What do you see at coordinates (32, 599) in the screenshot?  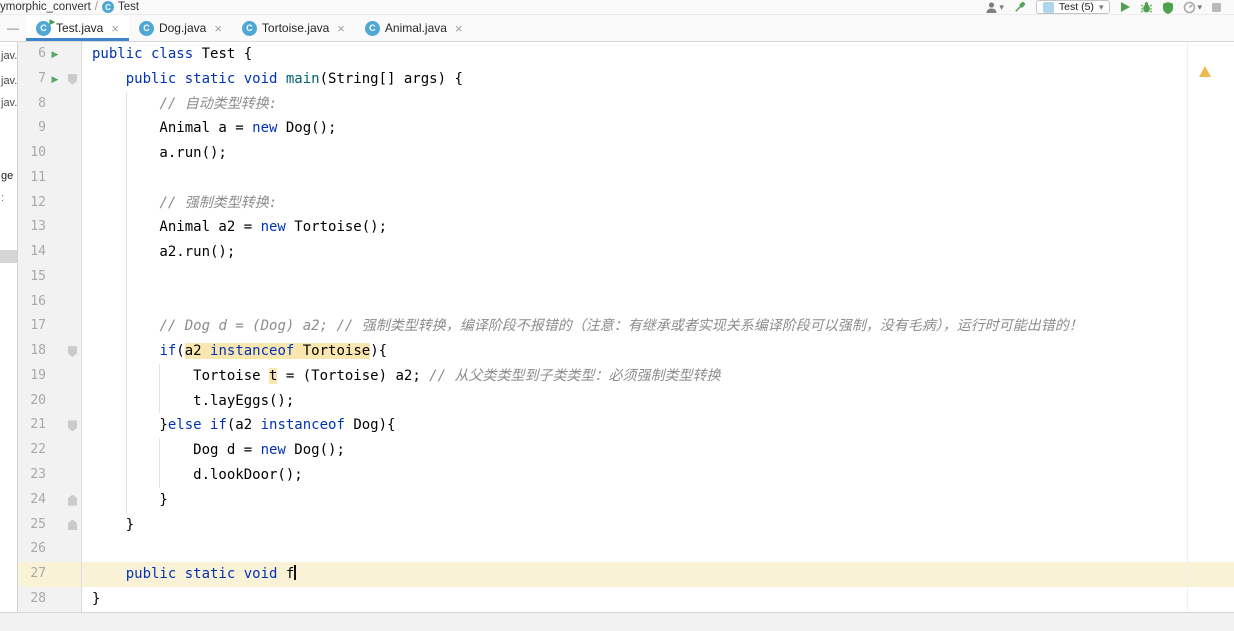 I see `line-number: 28` at bounding box center [32, 599].